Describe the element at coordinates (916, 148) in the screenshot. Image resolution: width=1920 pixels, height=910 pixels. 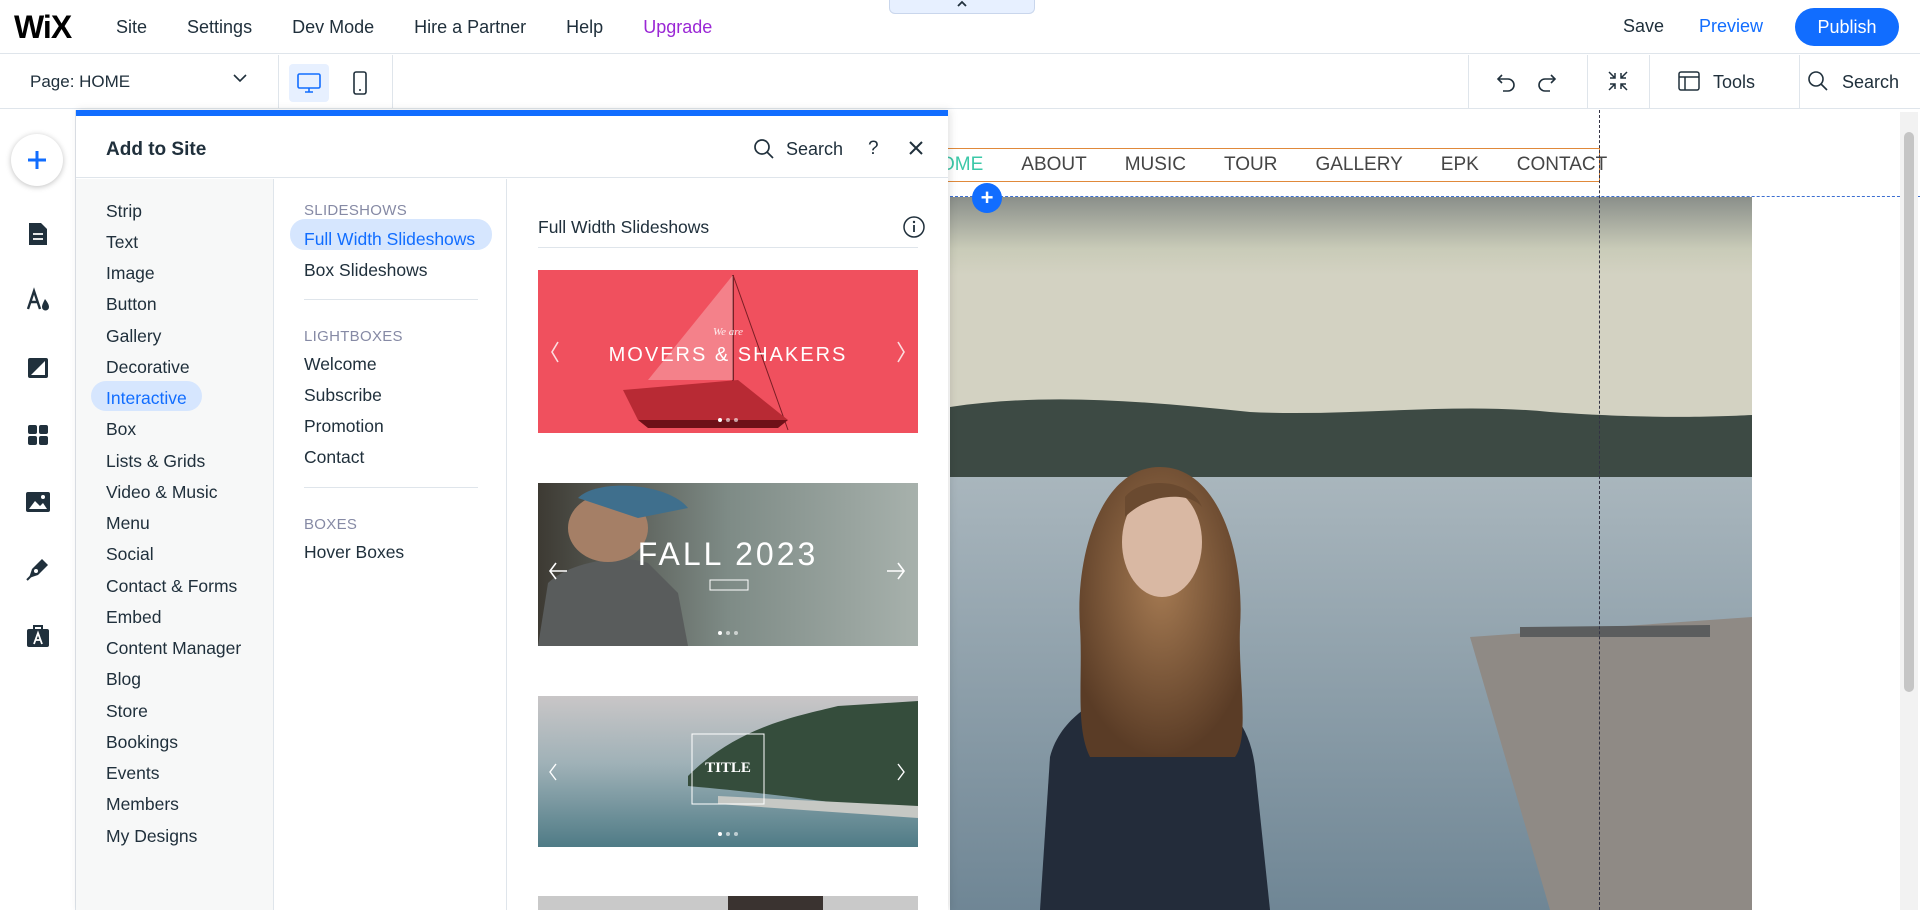
I see `close-icon` at that location.